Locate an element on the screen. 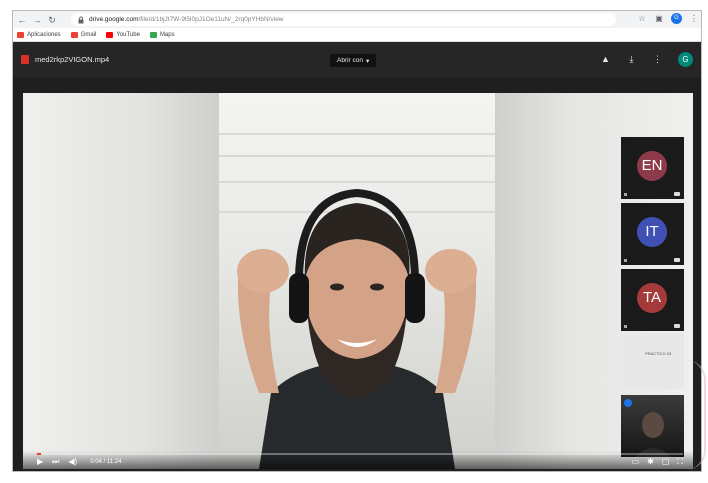 This screenshot has height=483, width=708. forward-icon: → is located at coordinates (37, 20).